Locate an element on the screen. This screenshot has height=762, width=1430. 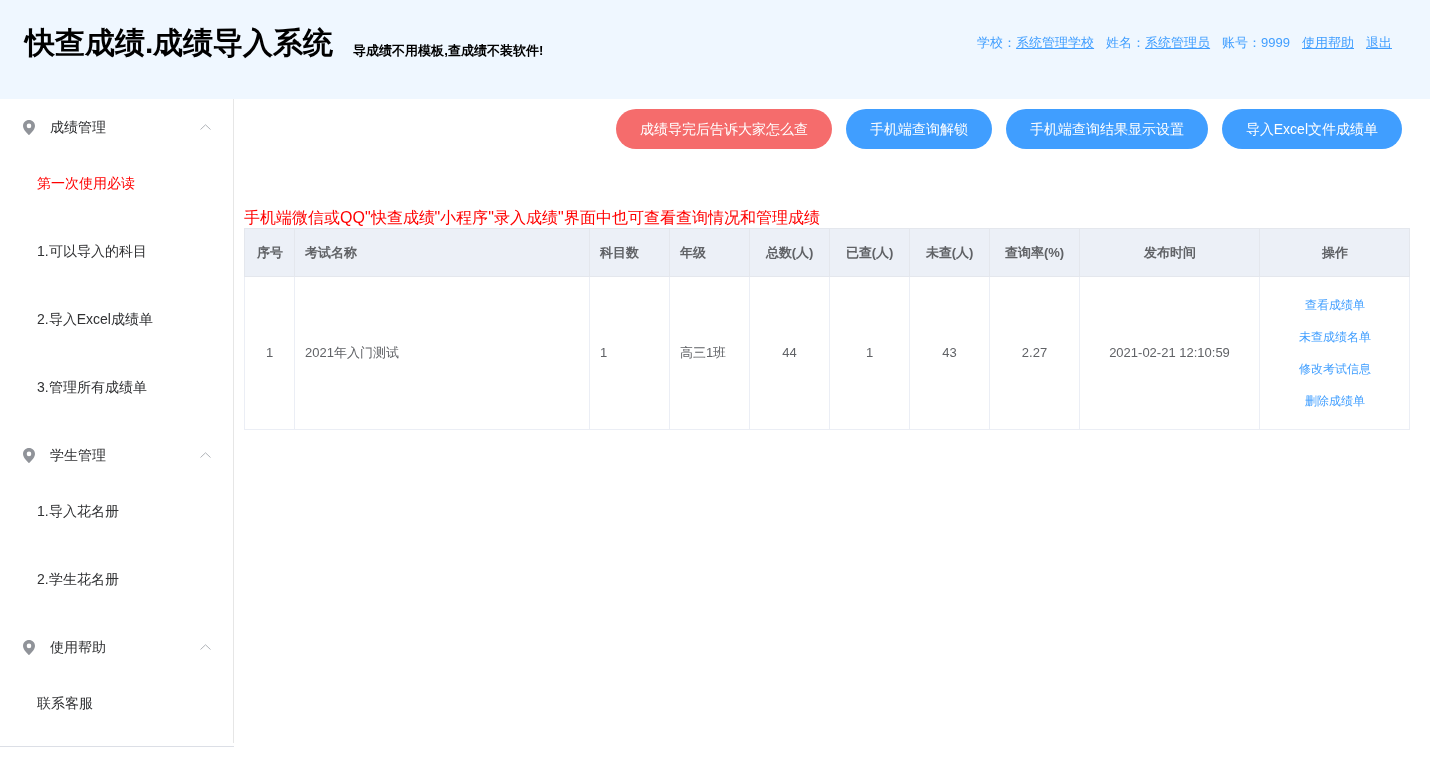
column-header: 已查(人) is located at coordinates (869, 252).